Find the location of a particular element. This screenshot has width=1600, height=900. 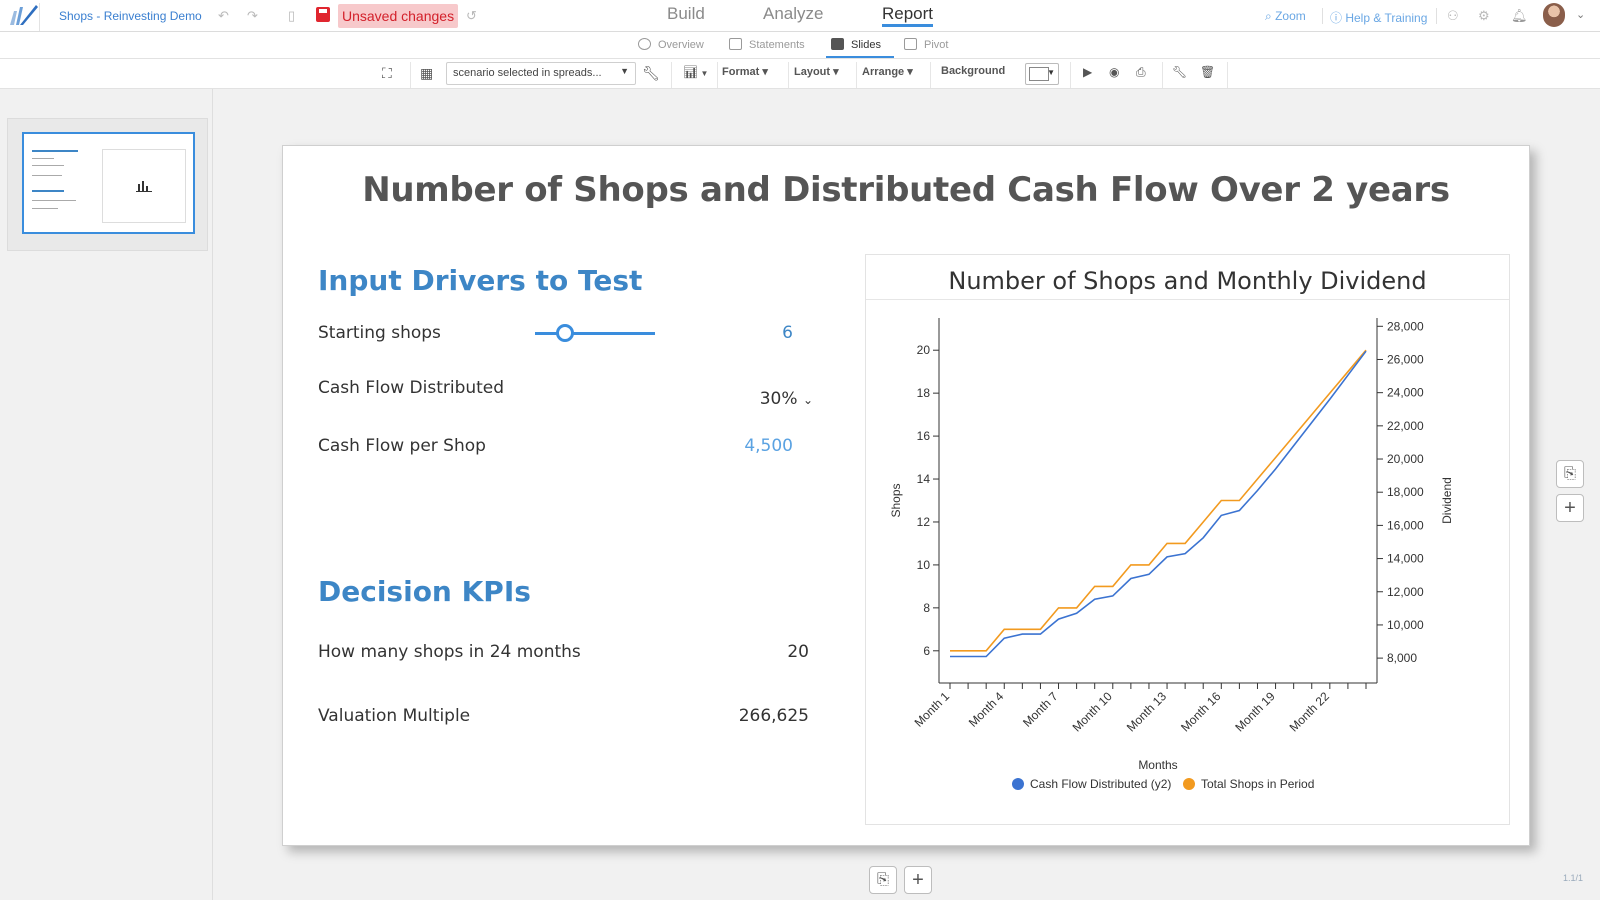

arrange-menu: Arrange ▾ is located at coordinates (887, 71).